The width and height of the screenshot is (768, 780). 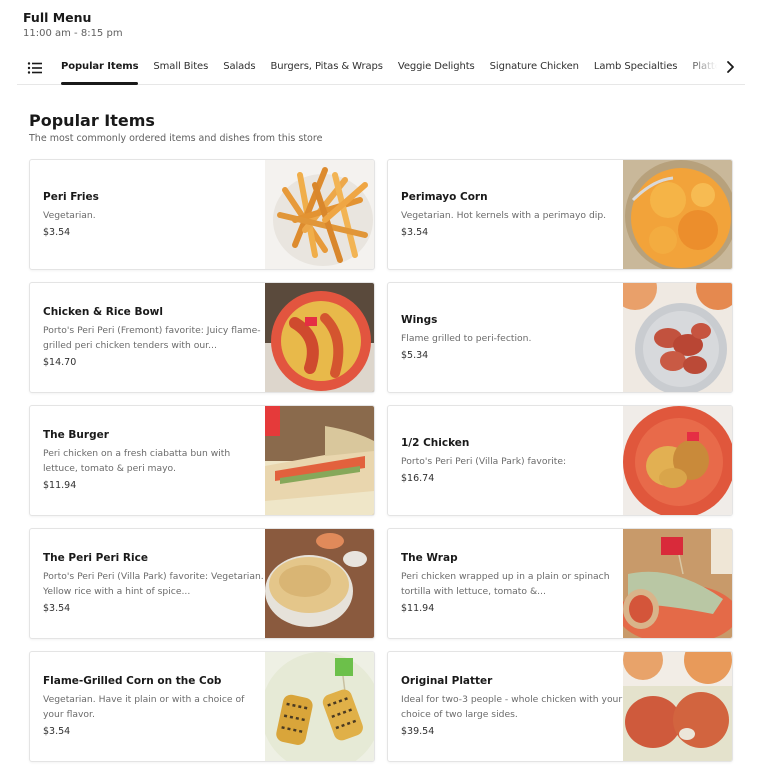 I want to click on item-description: Vegetarian., so click(x=69, y=215).